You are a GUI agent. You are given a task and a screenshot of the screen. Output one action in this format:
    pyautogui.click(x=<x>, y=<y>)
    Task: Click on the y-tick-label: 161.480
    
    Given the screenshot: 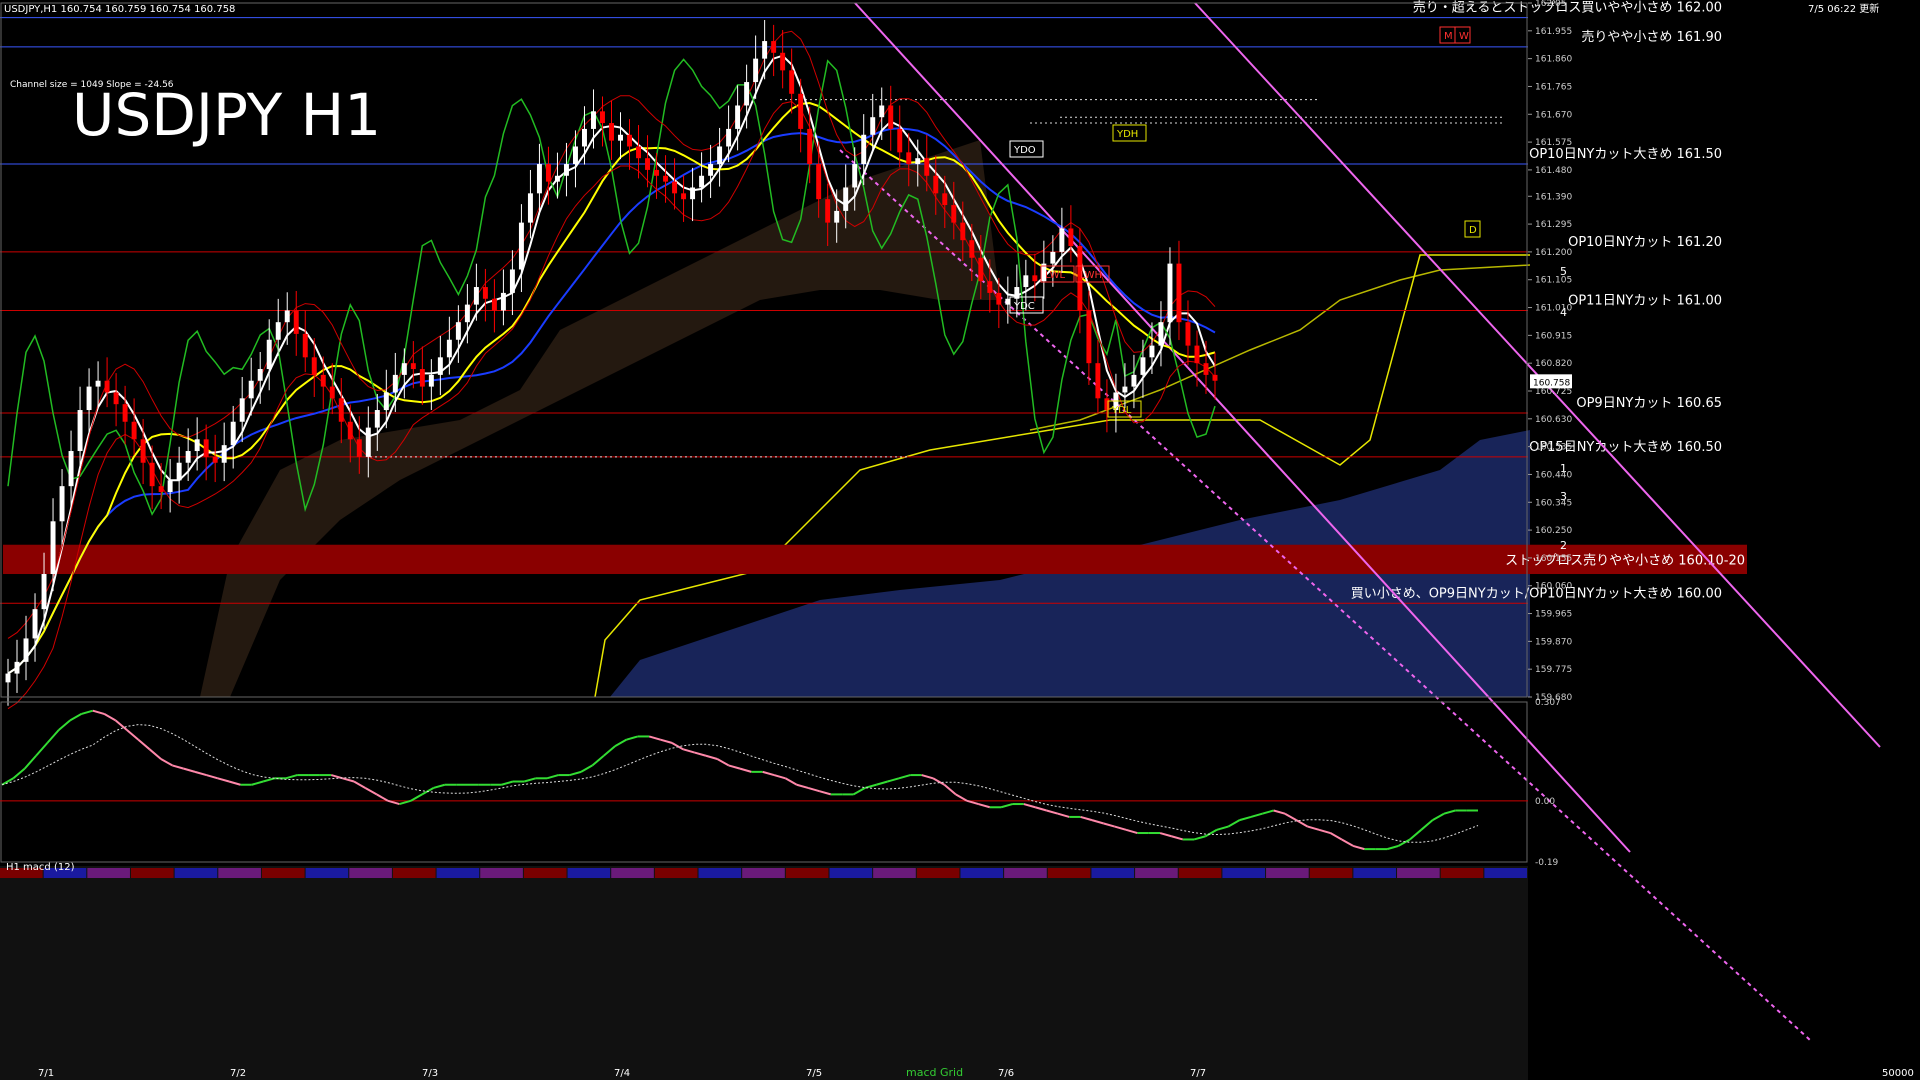 What is the action you would take?
    pyautogui.click(x=1553, y=171)
    